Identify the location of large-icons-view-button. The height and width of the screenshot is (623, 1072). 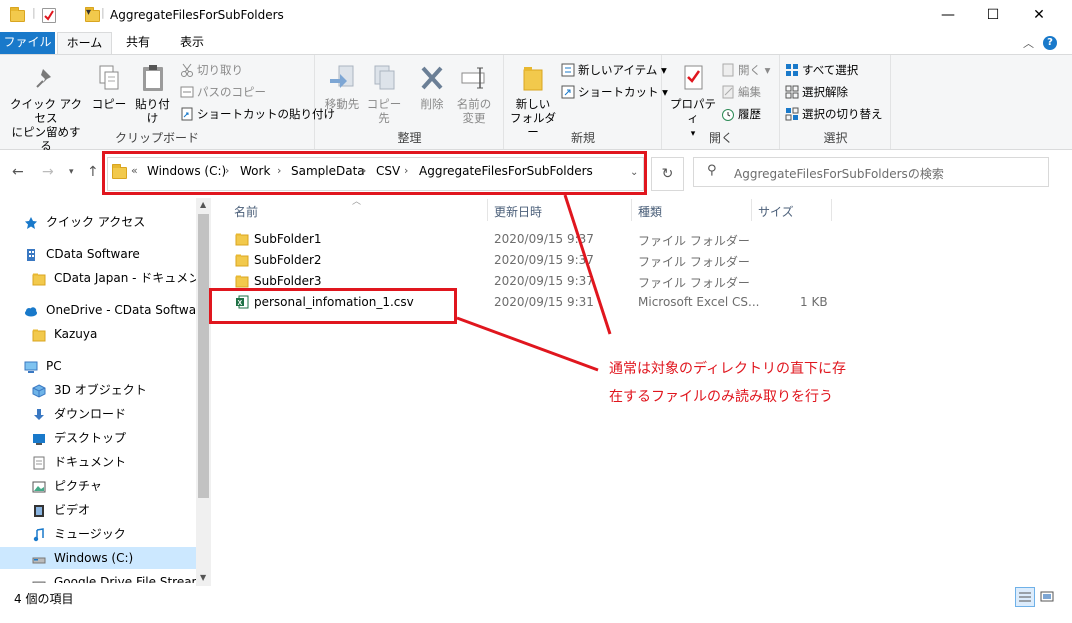
(1048, 597).